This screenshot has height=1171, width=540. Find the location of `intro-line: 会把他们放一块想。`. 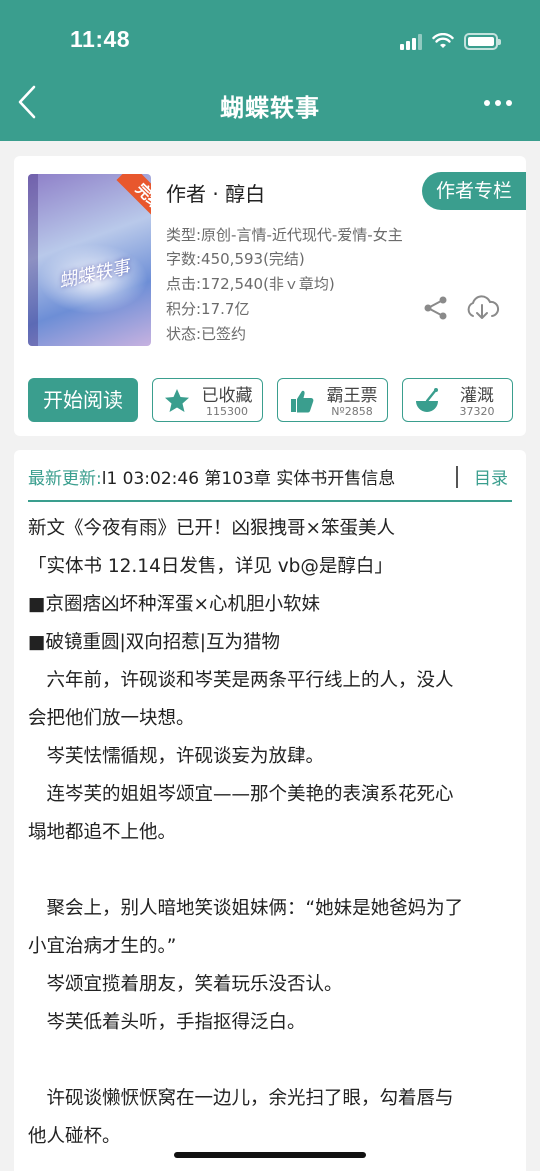

intro-line: 会把他们放一块想。 is located at coordinates (111, 718).